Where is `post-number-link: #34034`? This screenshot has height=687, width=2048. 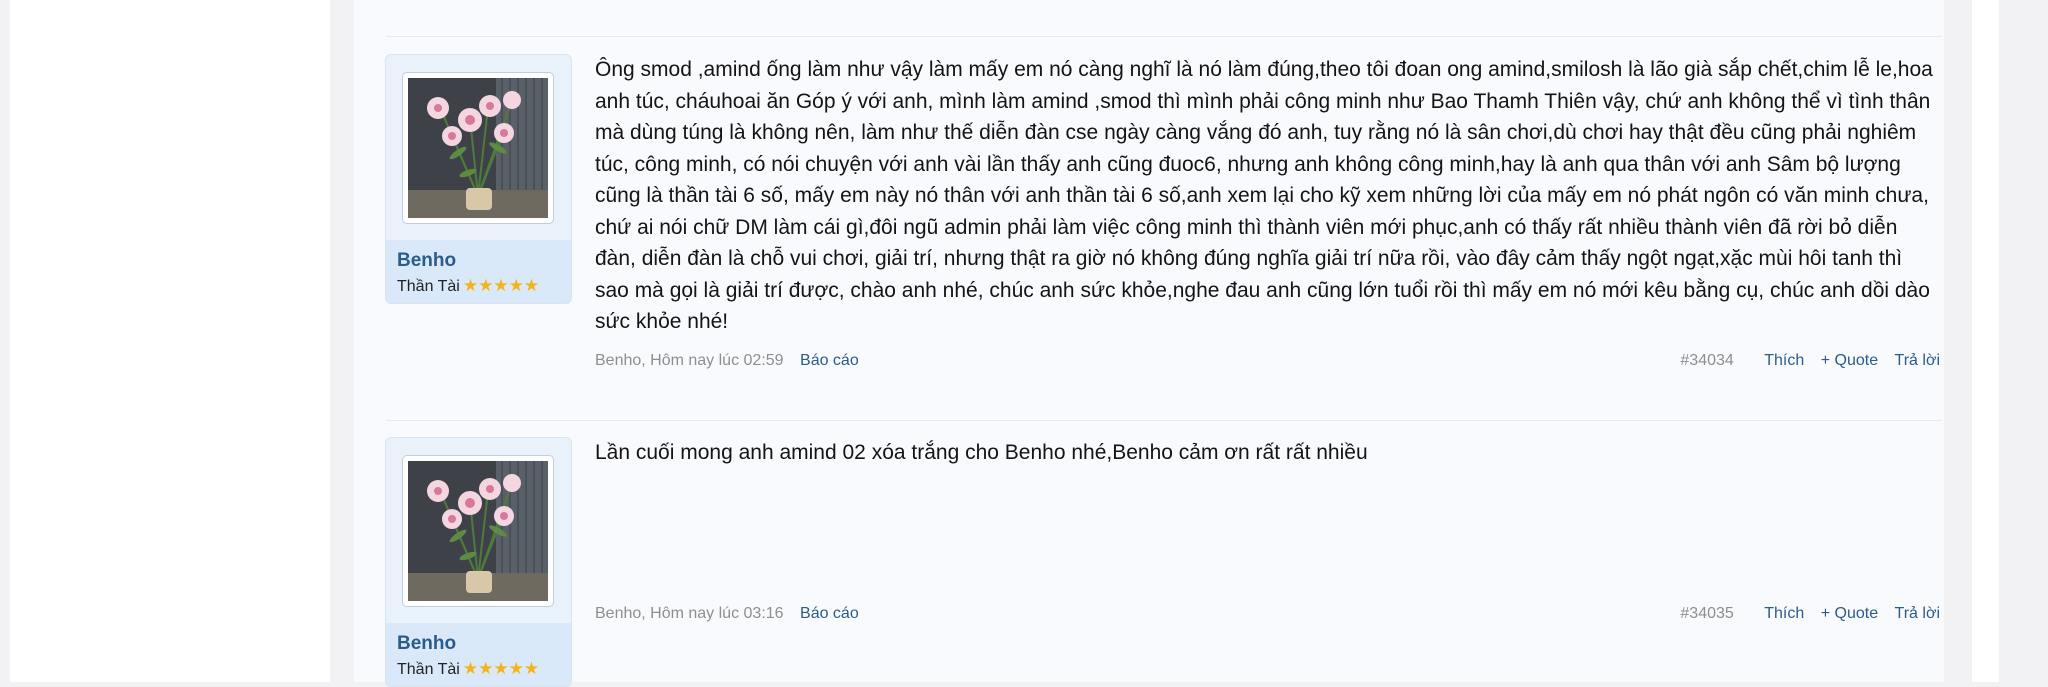
post-number-link: #34034 is located at coordinates (1706, 360).